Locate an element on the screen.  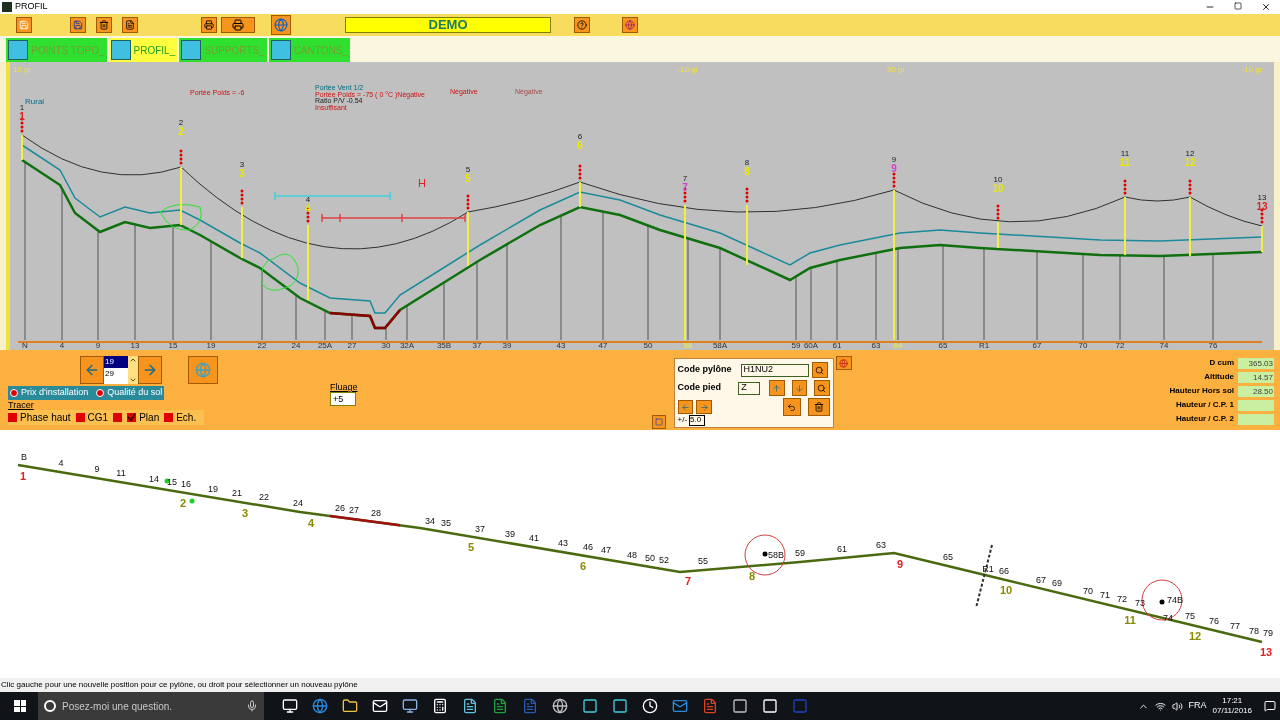
station-label: 61 is located at coordinates (837, 345).